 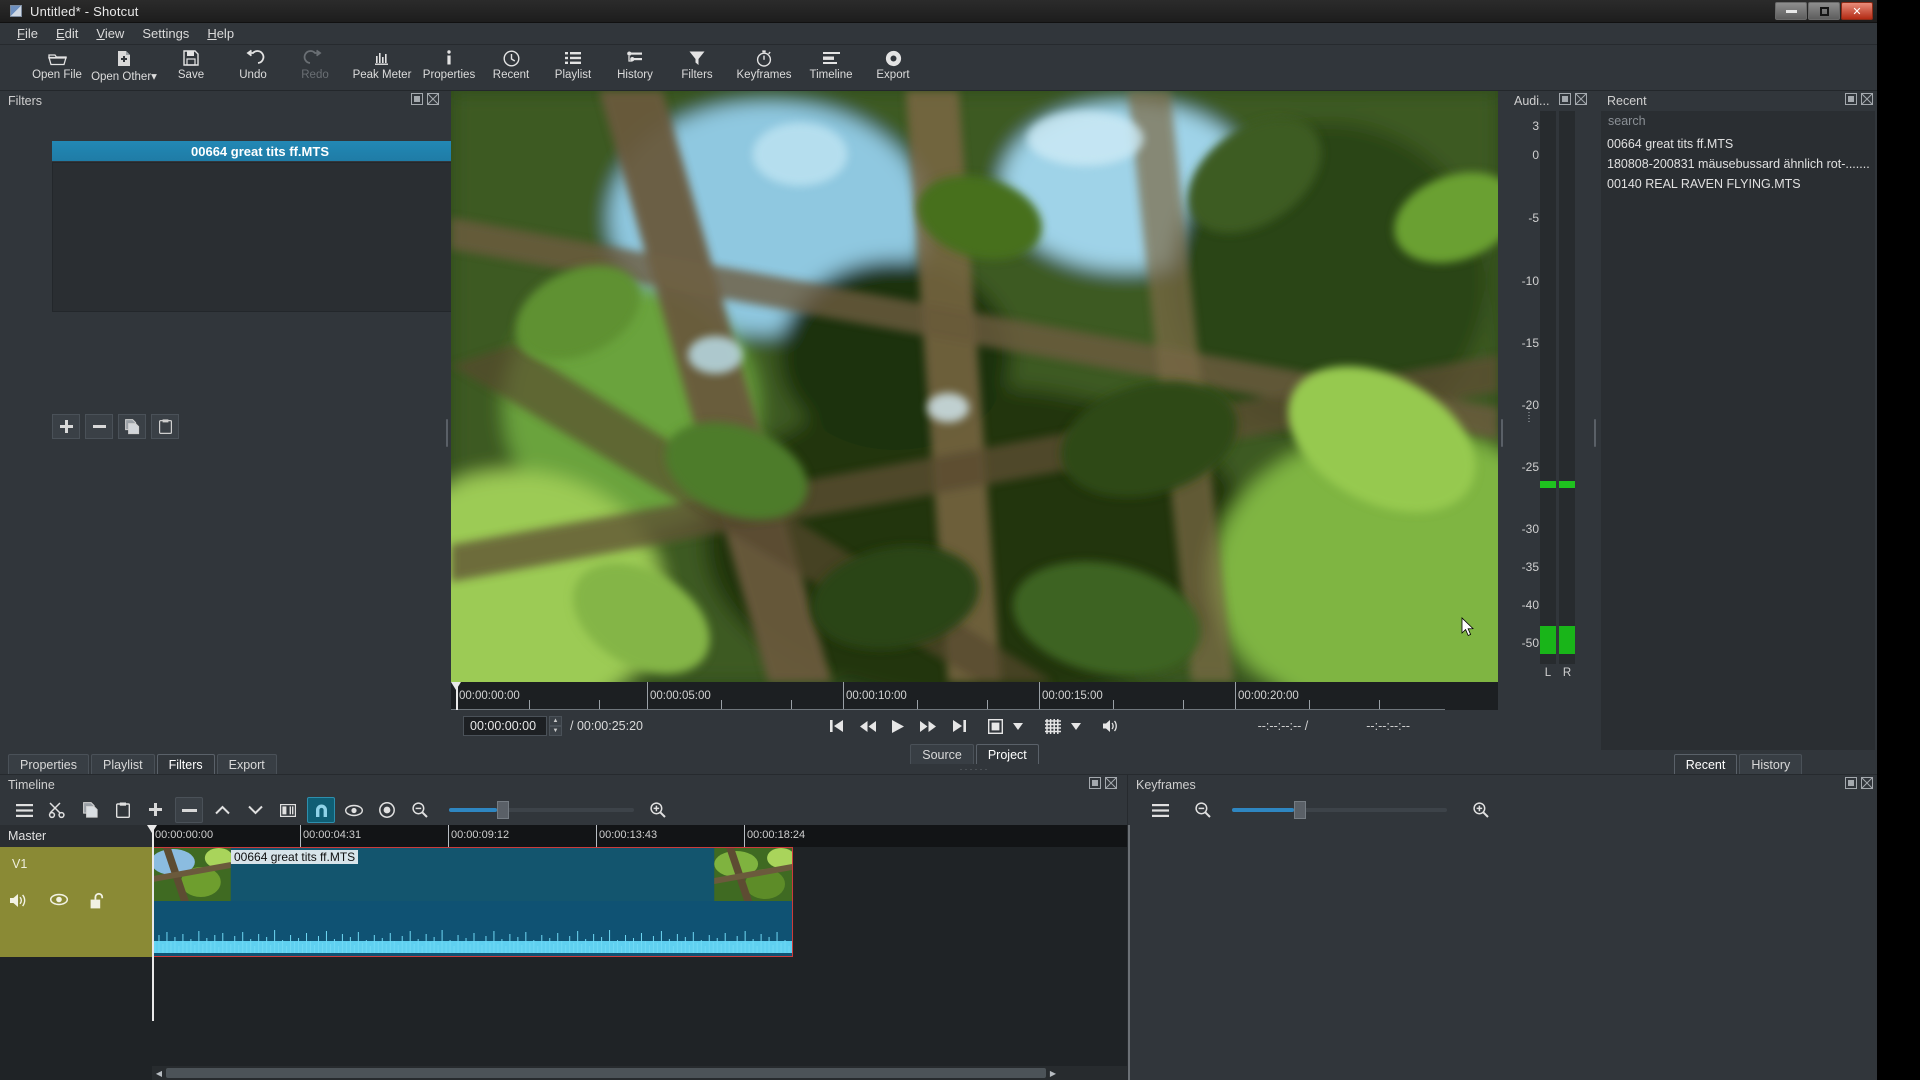 I want to click on grid-menu-button, so click(x=1076, y=726).